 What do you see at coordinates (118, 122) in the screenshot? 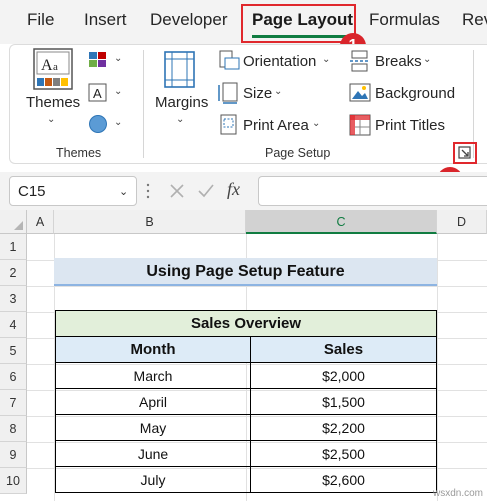
I see `effects-chevron-icon: ⌄` at bounding box center [118, 122].